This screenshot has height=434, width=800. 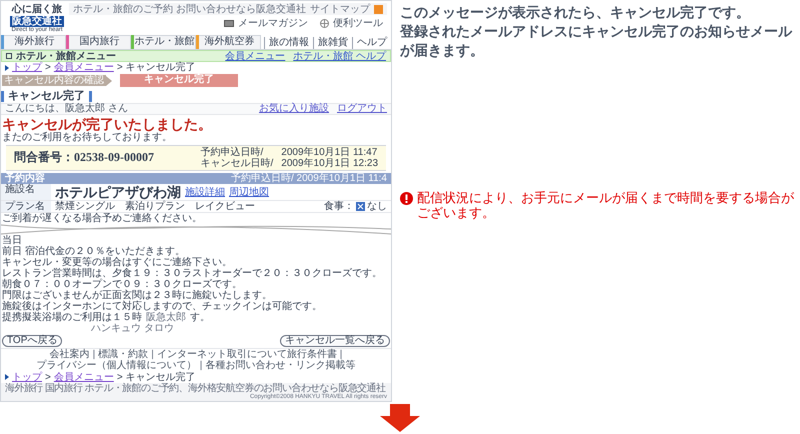 I want to click on utility-link: メールマガジン, so click(x=266, y=23).